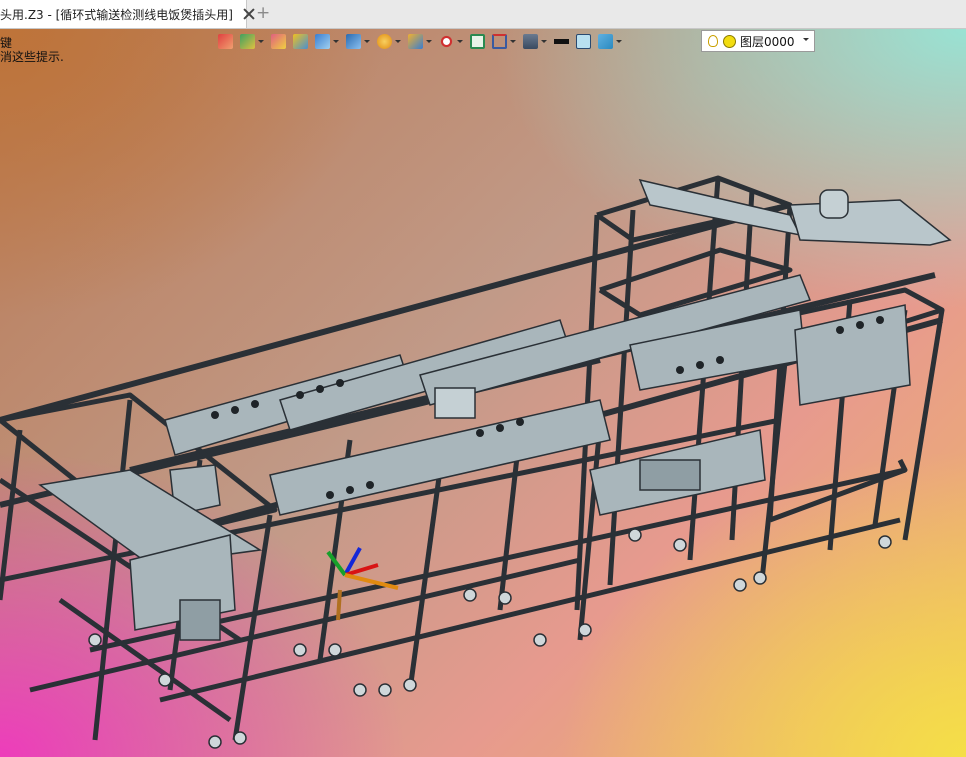  I want to click on close-icon, so click(244, 14).